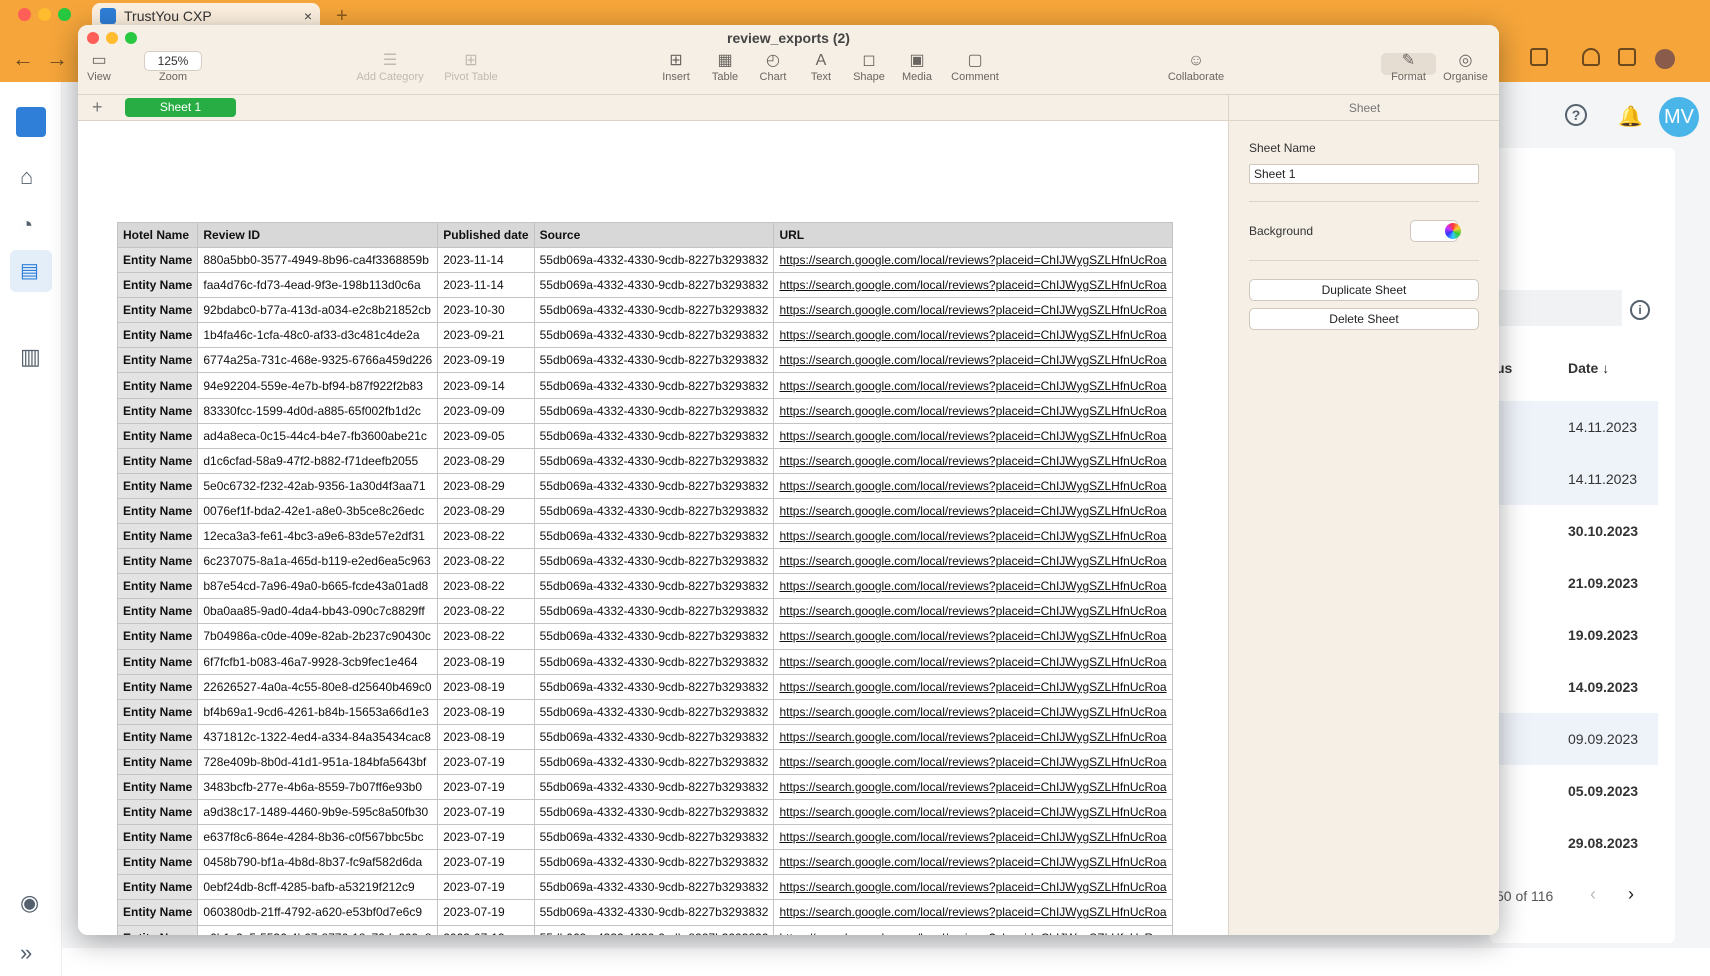  Describe the element at coordinates (64, 14) in the screenshot. I see `browser-maximize-button` at that location.